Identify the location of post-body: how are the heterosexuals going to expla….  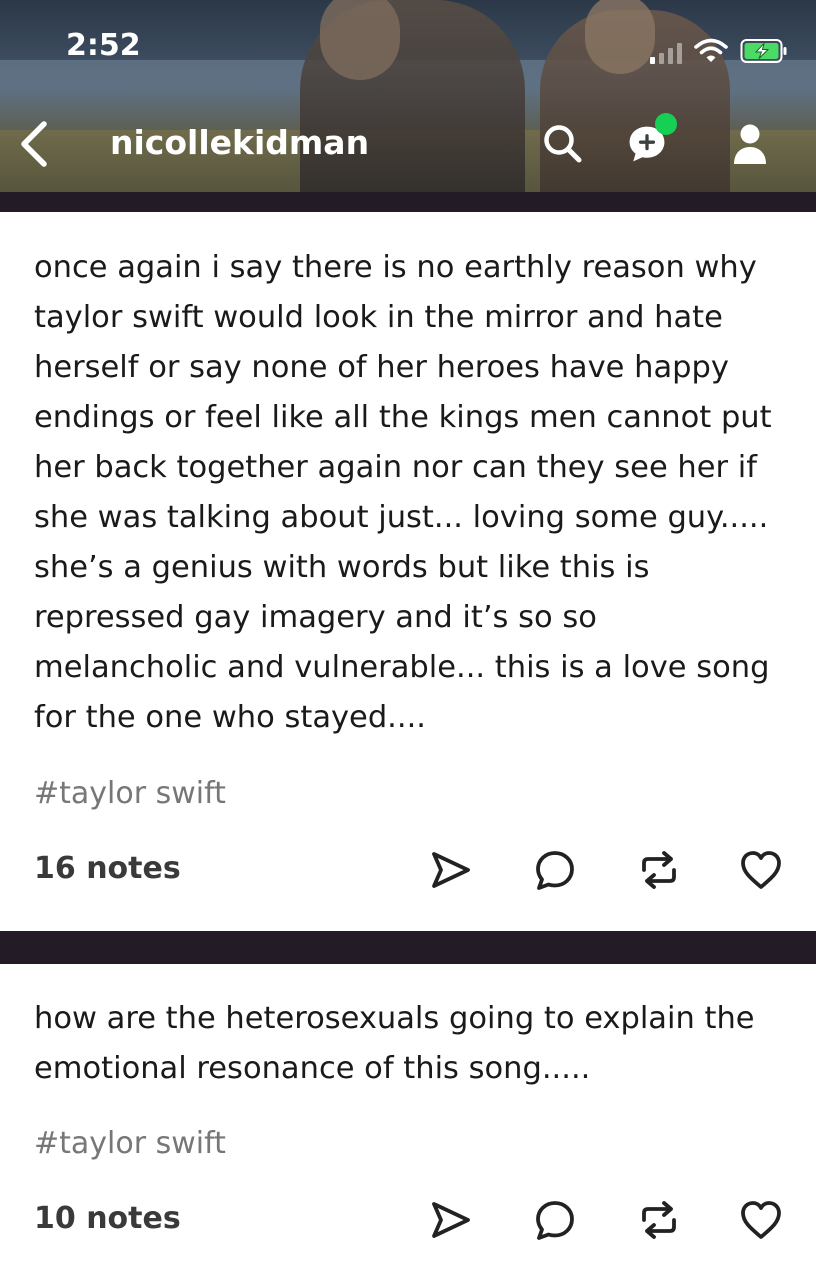
(394, 1043).